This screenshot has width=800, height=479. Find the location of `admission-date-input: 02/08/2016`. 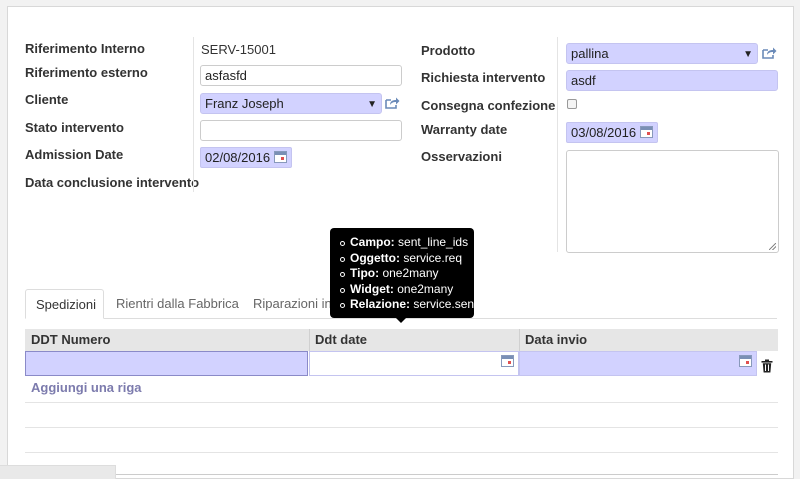

admission-date-input: 02/08/2016 is located at coordinates (246, 157).